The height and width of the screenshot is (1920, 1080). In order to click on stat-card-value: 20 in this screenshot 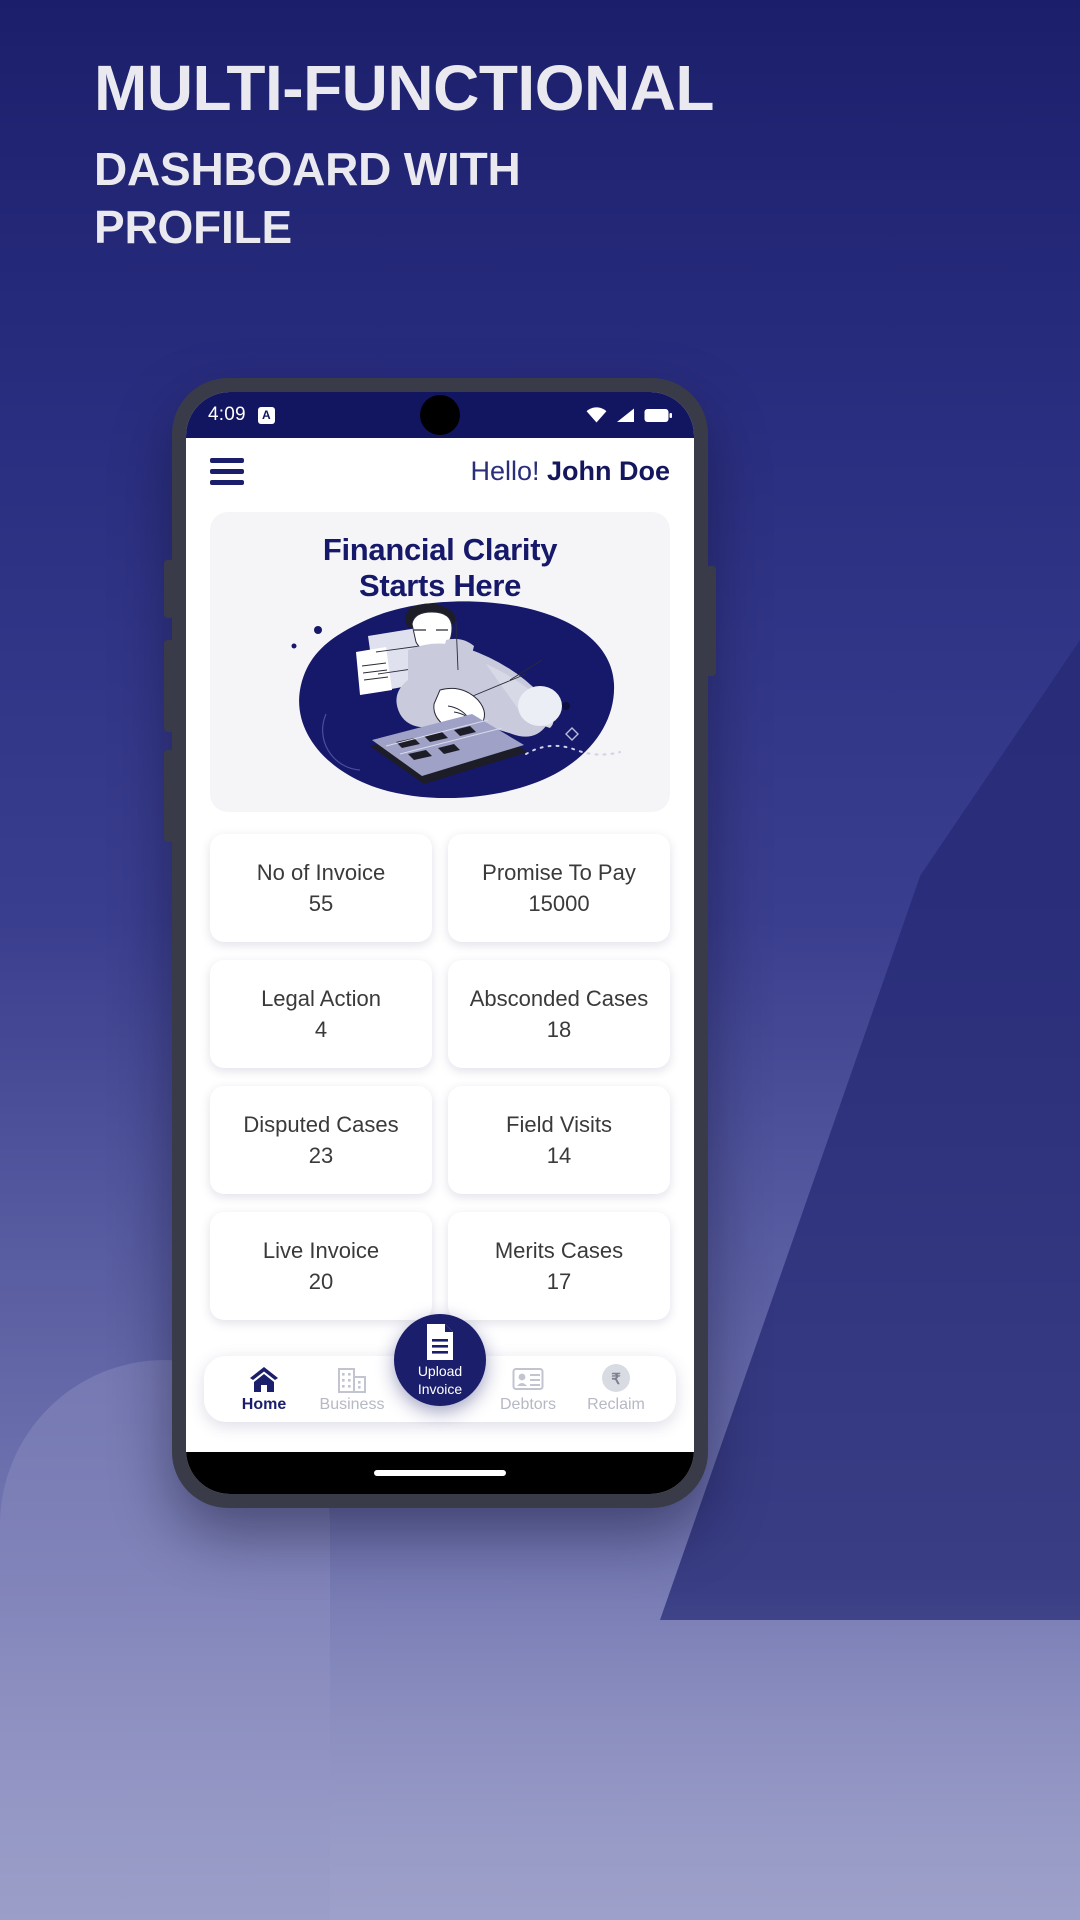, I will do `click(321, 1281)`.